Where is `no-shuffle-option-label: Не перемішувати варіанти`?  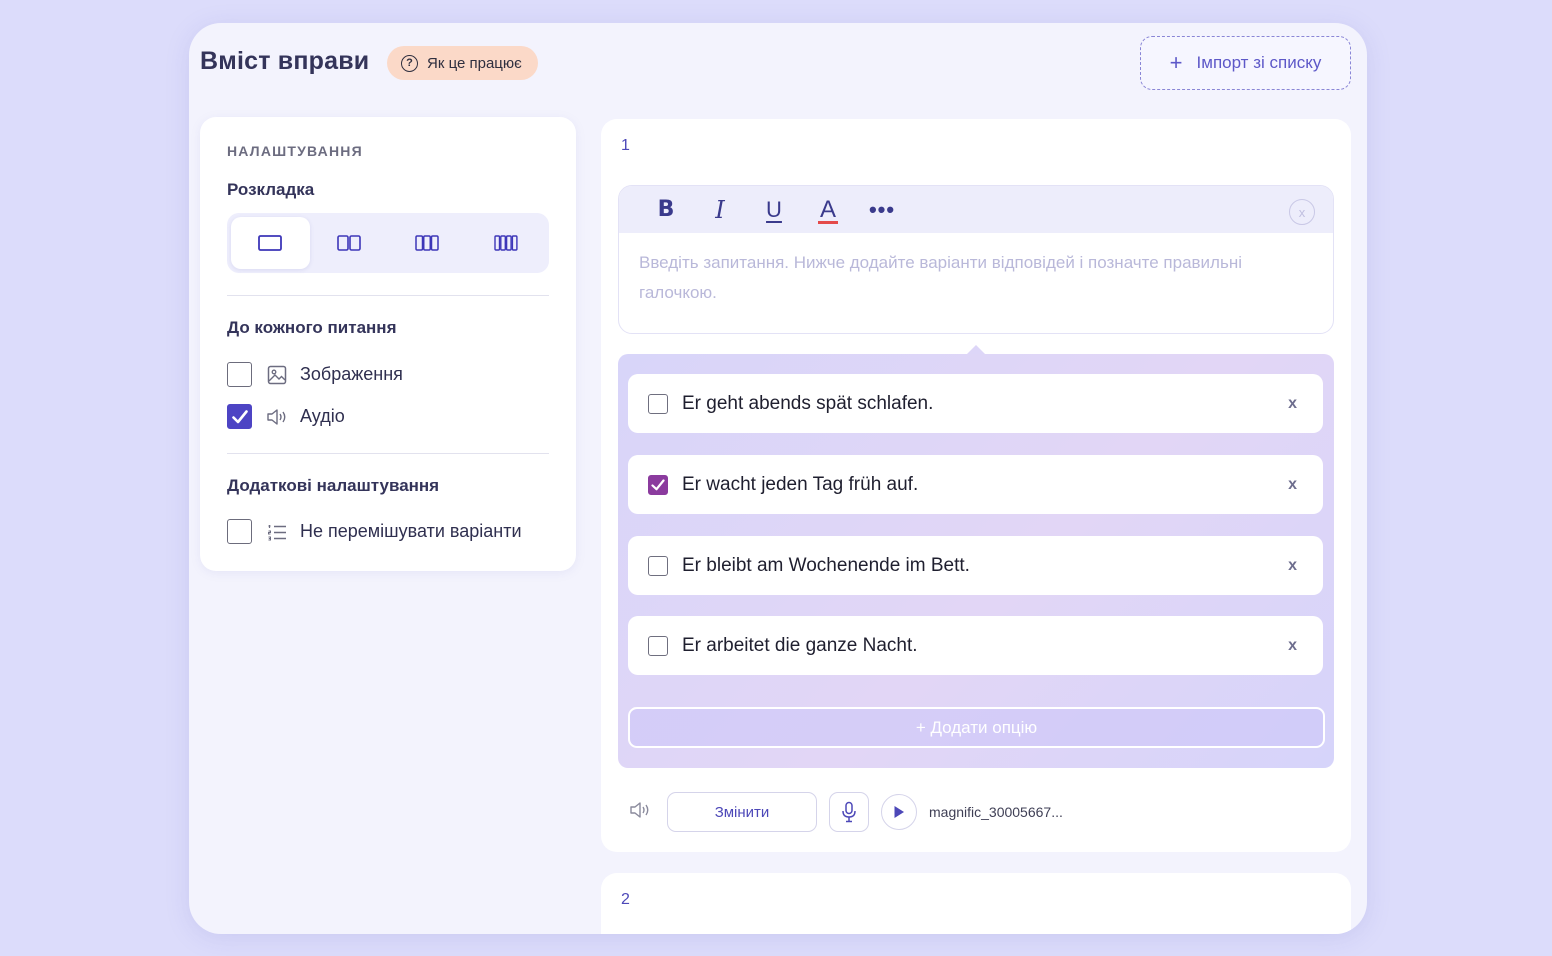
no-shuffle-option-label: Не перемішувати варіанти is located at coordinates (411, 531).